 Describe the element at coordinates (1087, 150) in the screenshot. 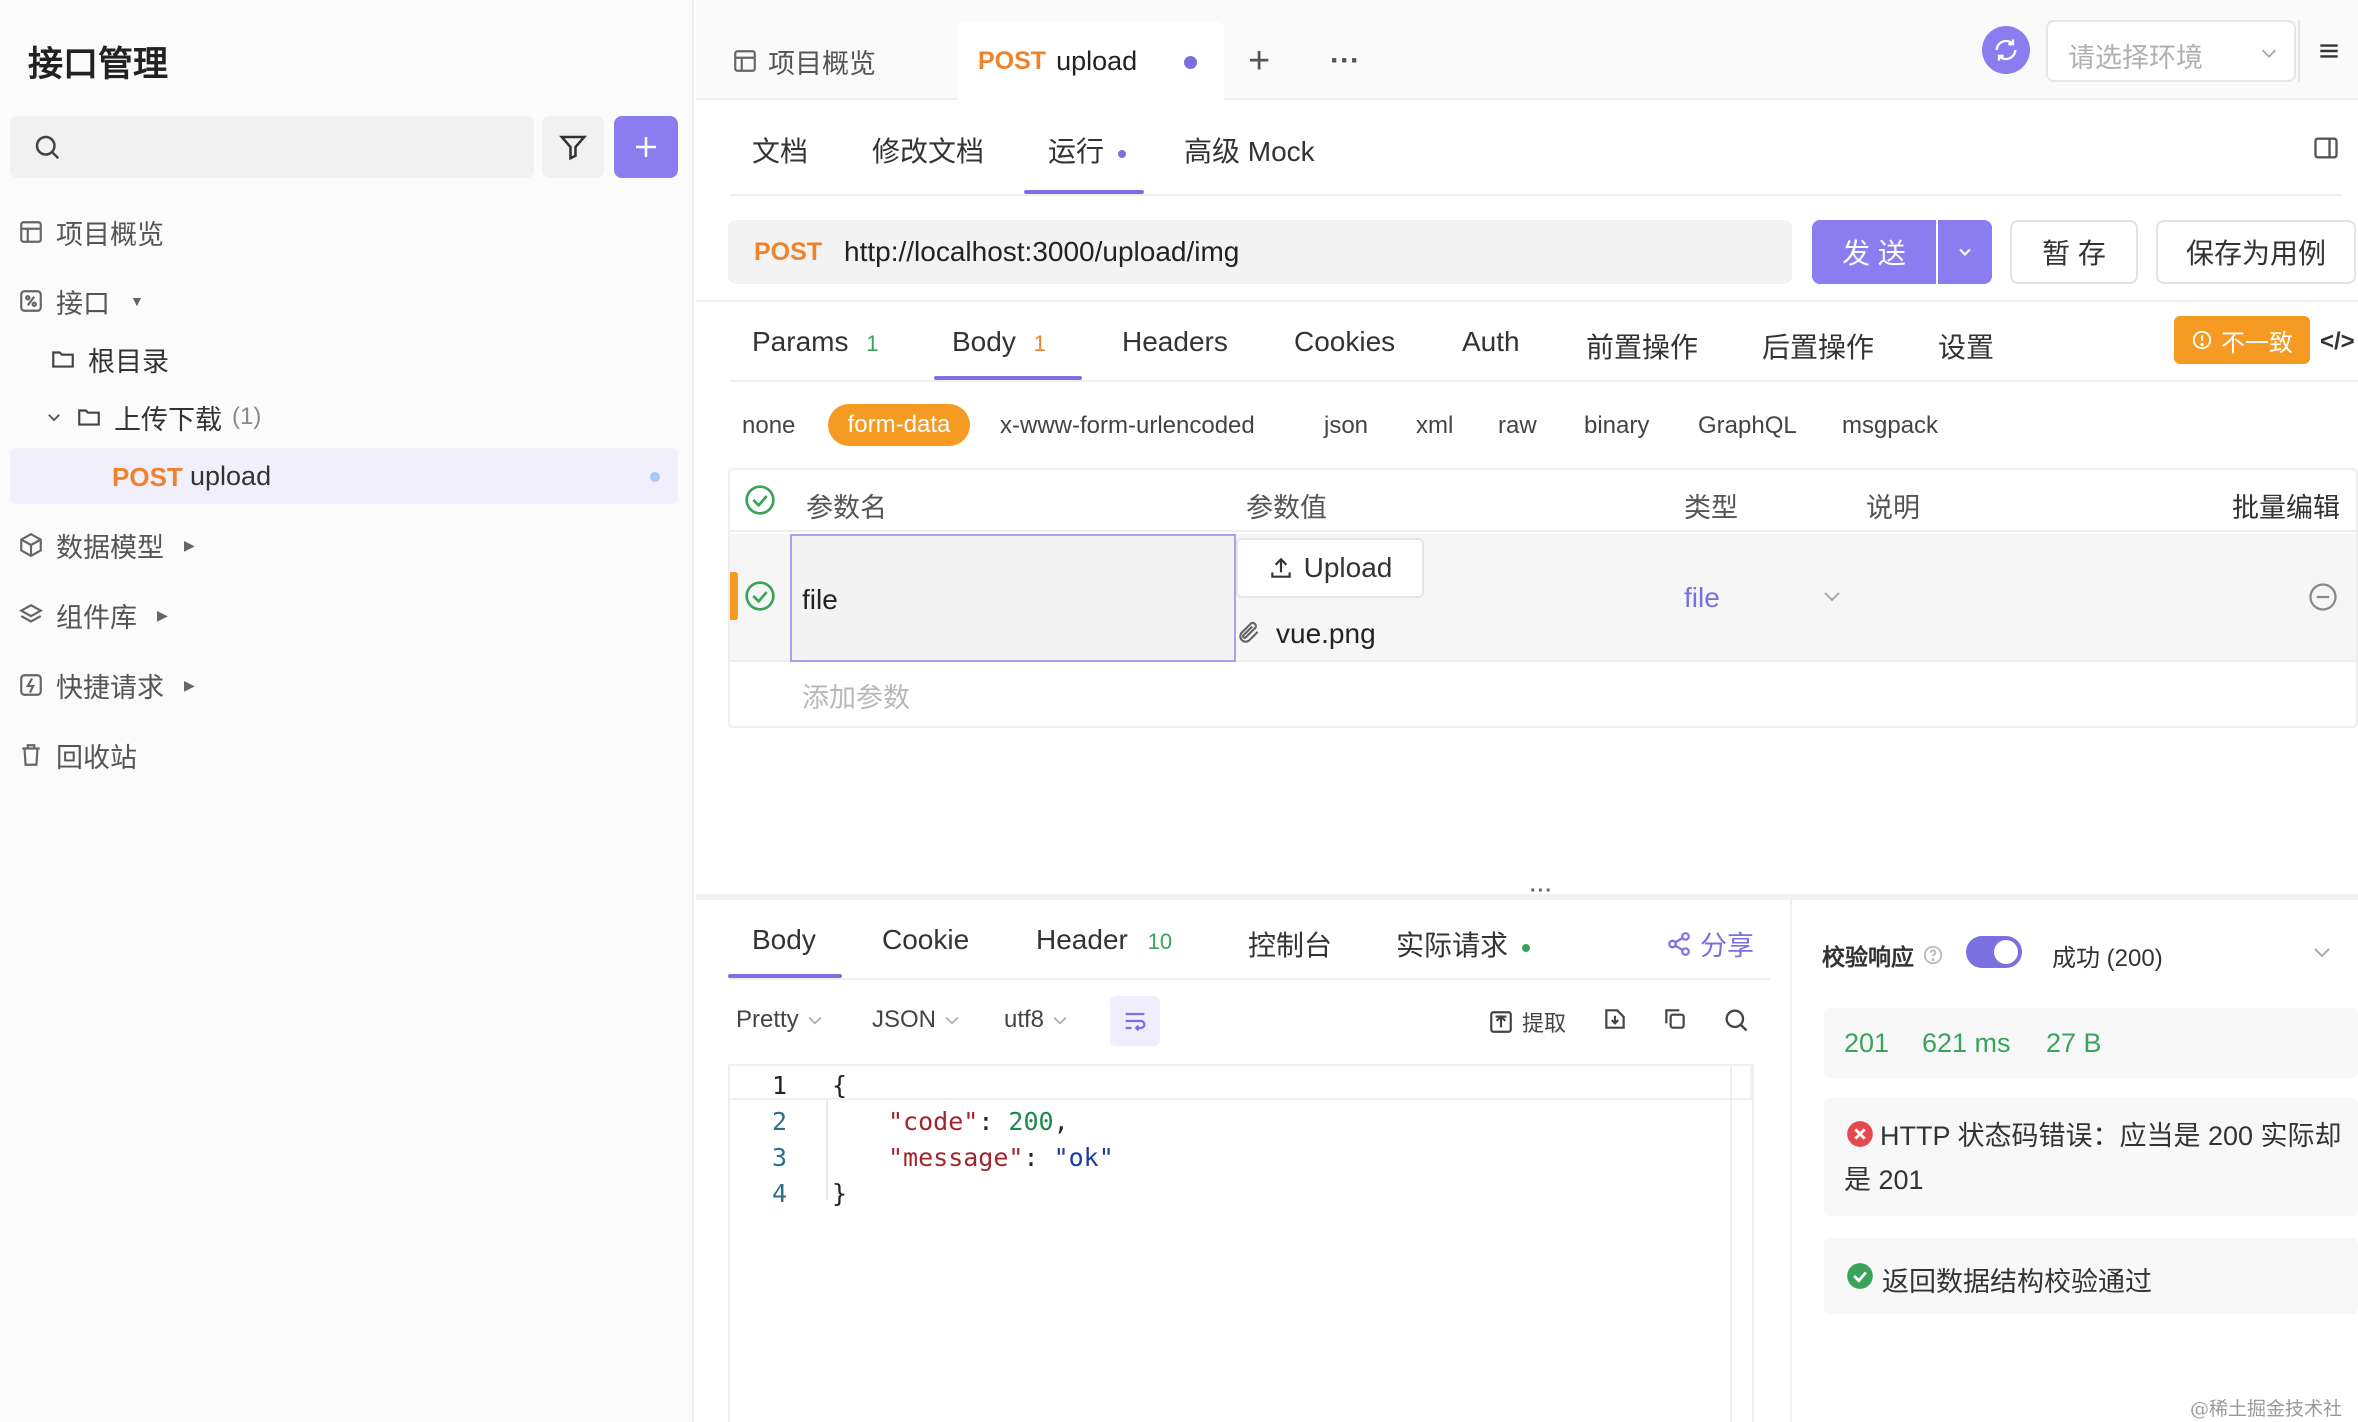

I see `tab-run: 运行` at that location.